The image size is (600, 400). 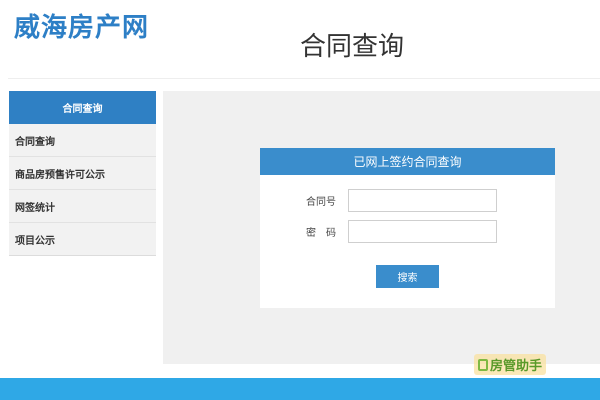 What do you see at coordinates (516, 366) in the screenshot?
I see `watermark-text: 房管助手` at bounding box center [516, 366].